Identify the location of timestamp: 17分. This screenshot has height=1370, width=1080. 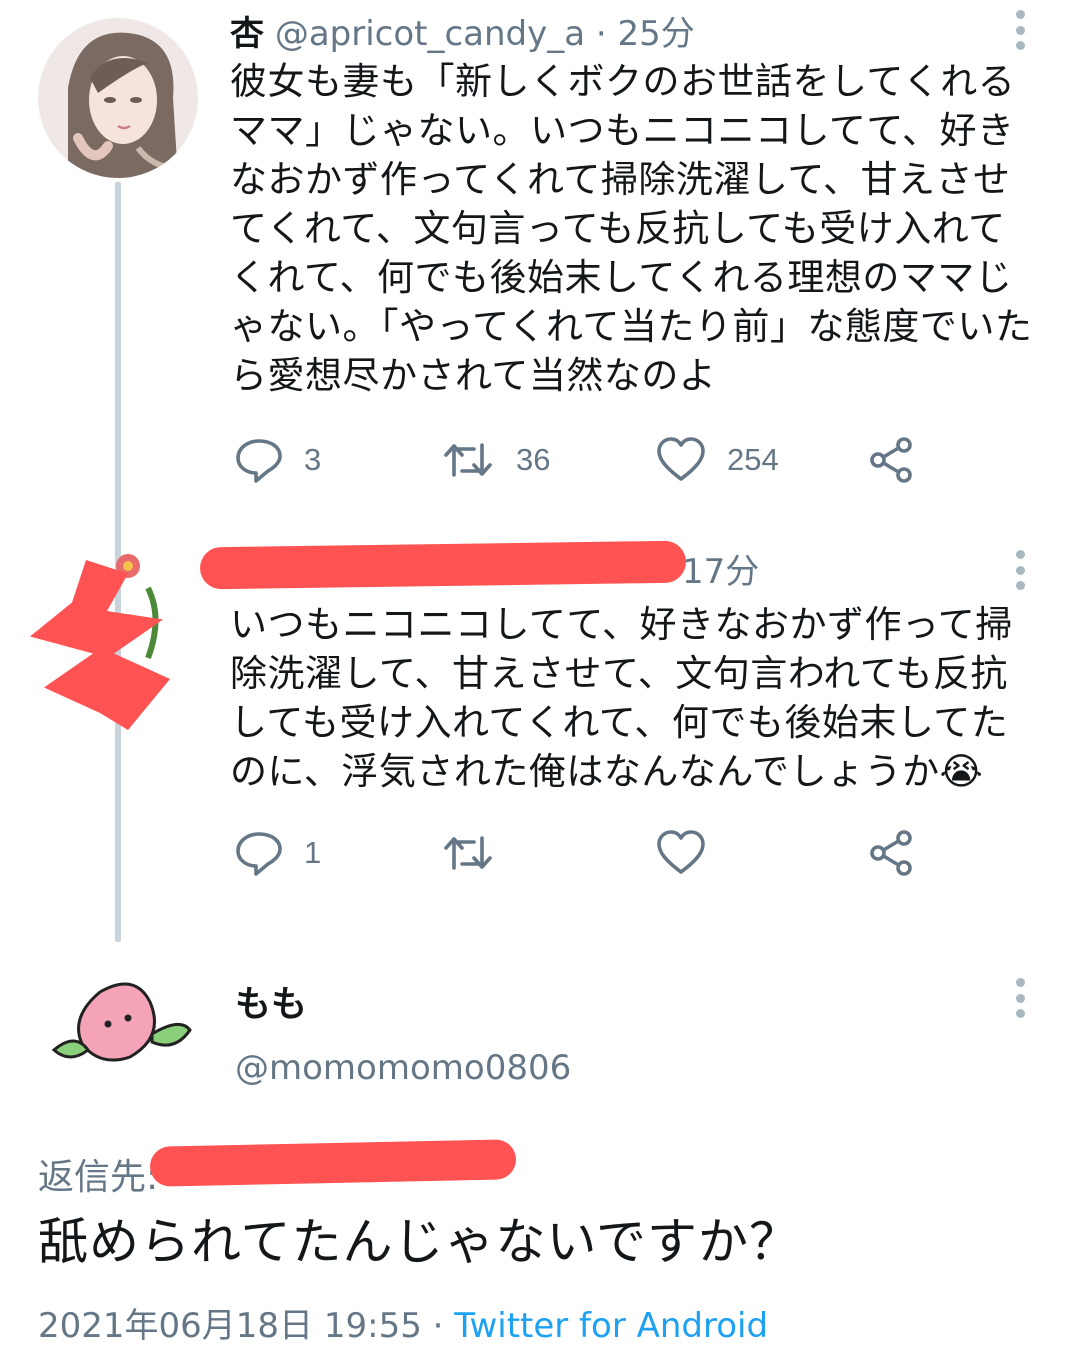
(720, 572).